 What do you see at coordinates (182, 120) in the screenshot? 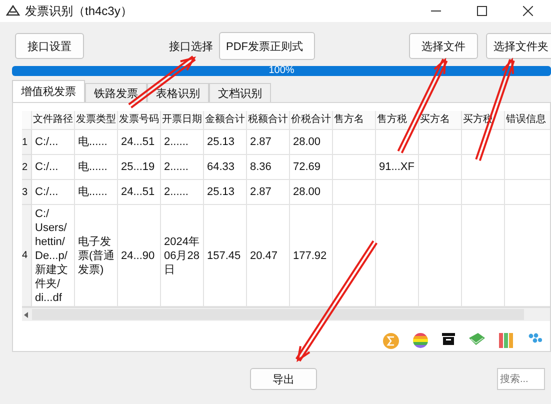
I see `column-header: 开票日期` at bounding box center [182, 120].